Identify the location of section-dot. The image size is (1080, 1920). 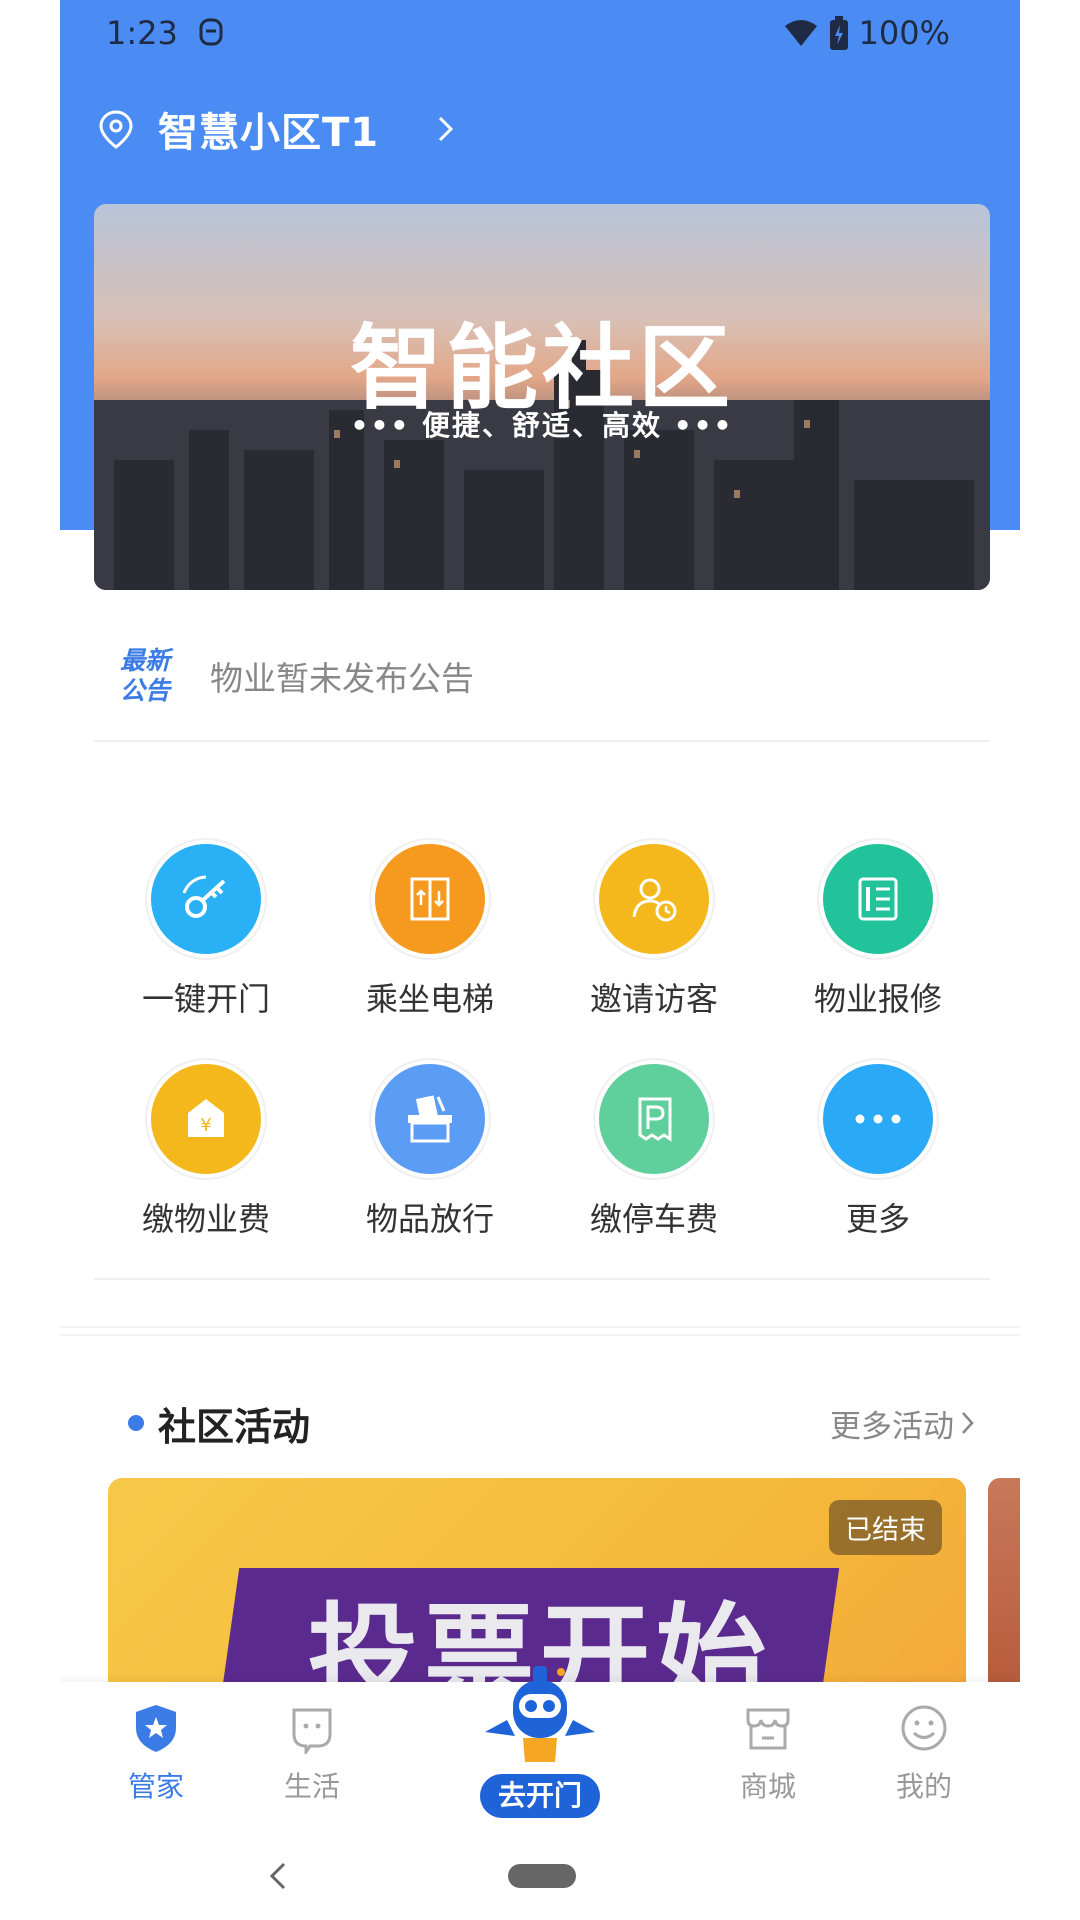
(136, 1423).